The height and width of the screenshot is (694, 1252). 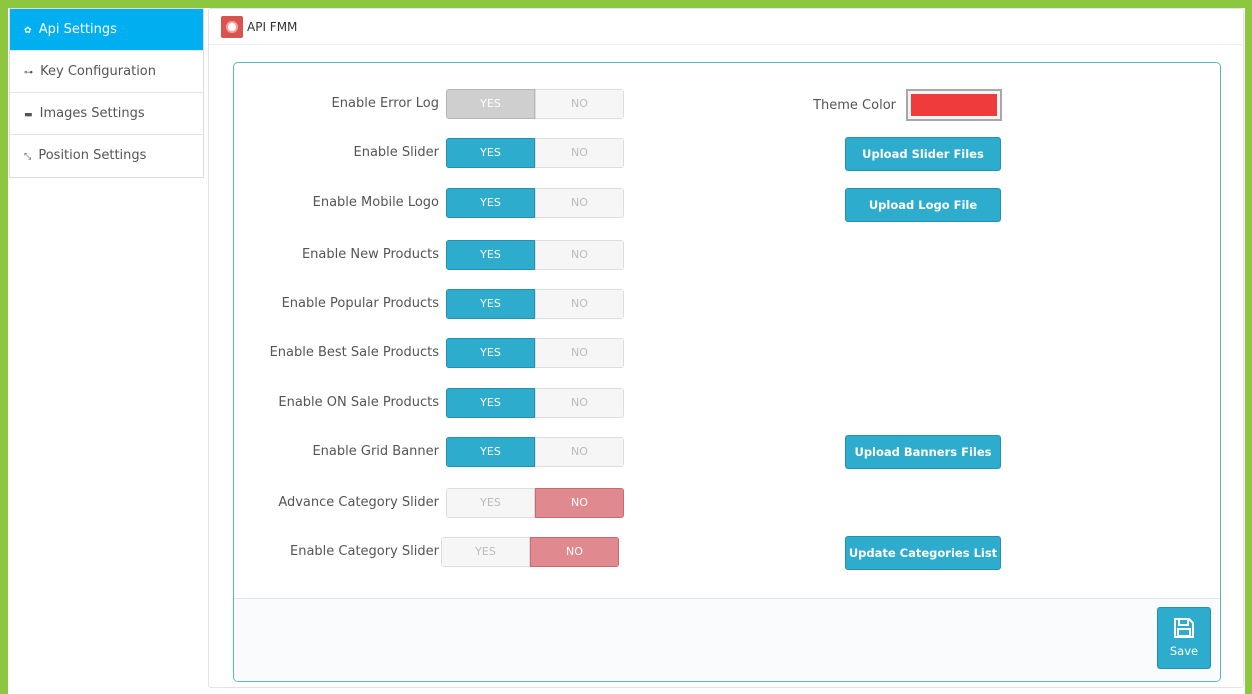 What do you see at coordinates (375, 202) in the screenshot?
I see `row-label: Enable Mobile Logo` at bounding box center [375, 202].